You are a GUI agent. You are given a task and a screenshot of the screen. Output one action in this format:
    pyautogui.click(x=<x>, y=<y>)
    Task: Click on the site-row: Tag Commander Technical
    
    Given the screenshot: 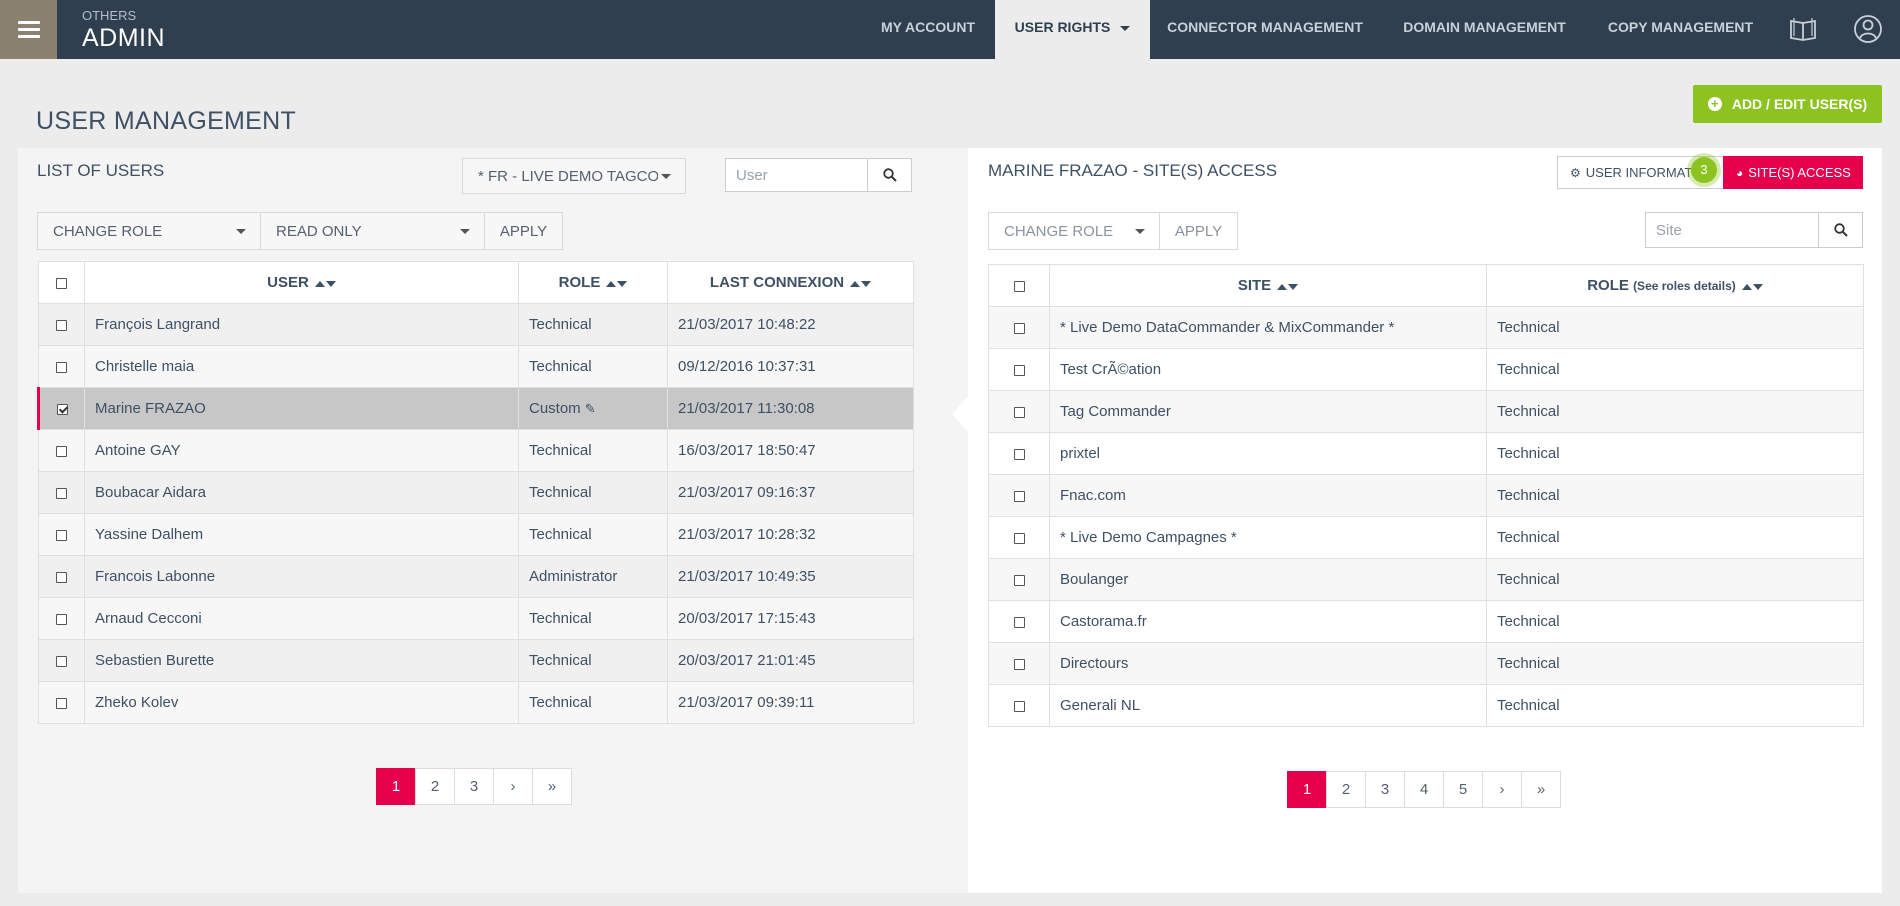 What is the action you would take?
    pyautogui.click(x=1426, y=411)
    